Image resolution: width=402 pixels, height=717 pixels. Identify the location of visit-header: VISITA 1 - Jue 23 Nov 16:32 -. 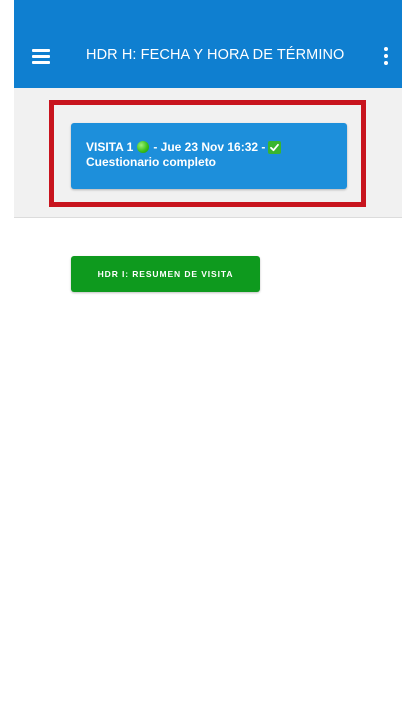
(184, 147).